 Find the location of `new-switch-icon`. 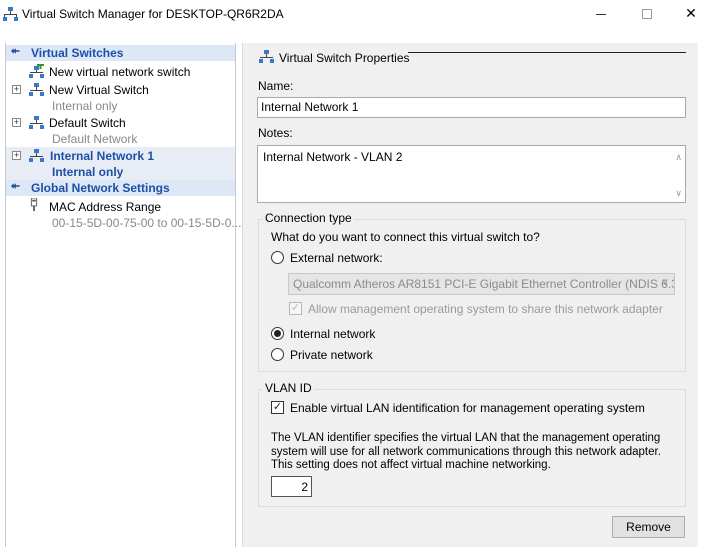

new-switch-icon is located at coordinates (36, 71).